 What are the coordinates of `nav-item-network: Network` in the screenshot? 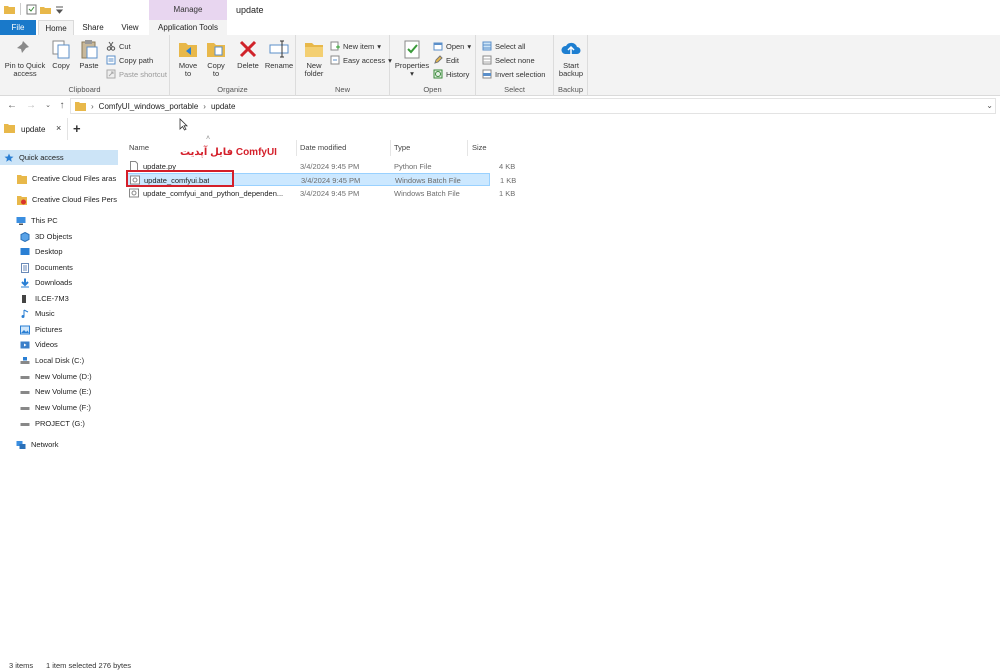 It's located at (59, 444).